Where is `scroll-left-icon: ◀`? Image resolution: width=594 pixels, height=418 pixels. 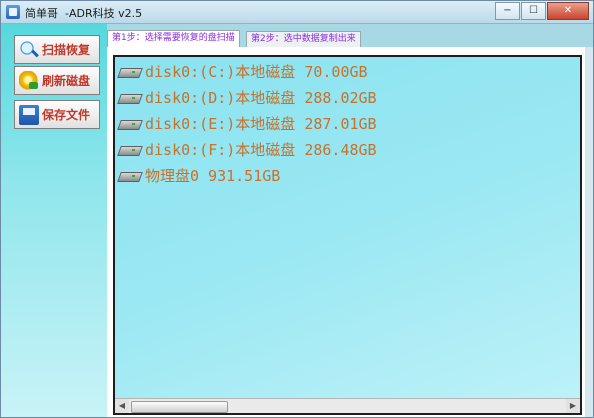
scroll-left-icon: ◀ is located at coordinates (122, 406).